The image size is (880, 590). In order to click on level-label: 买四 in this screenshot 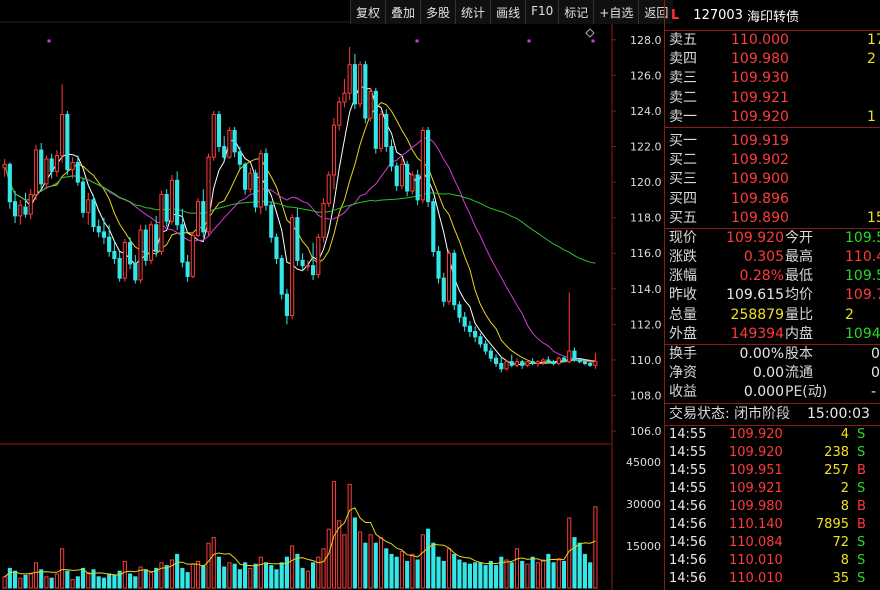, I will do `click(683, 198)`.